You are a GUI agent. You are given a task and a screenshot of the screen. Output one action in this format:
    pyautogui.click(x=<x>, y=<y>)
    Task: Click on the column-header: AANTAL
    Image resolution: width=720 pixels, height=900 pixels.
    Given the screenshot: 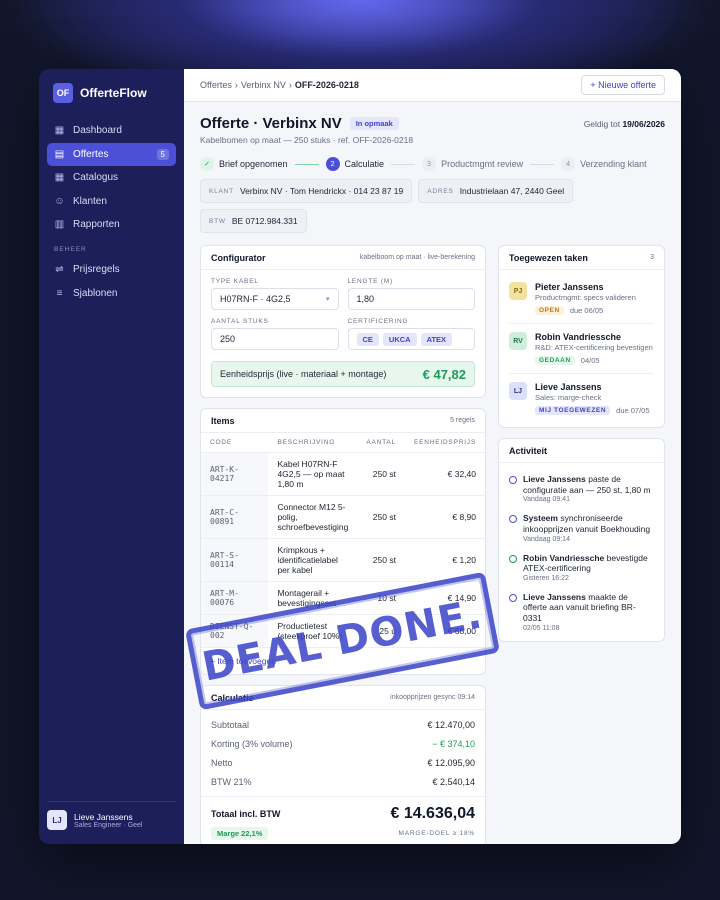 What is the action you would take?
    pyautogui.click(x=381, y=443)
    